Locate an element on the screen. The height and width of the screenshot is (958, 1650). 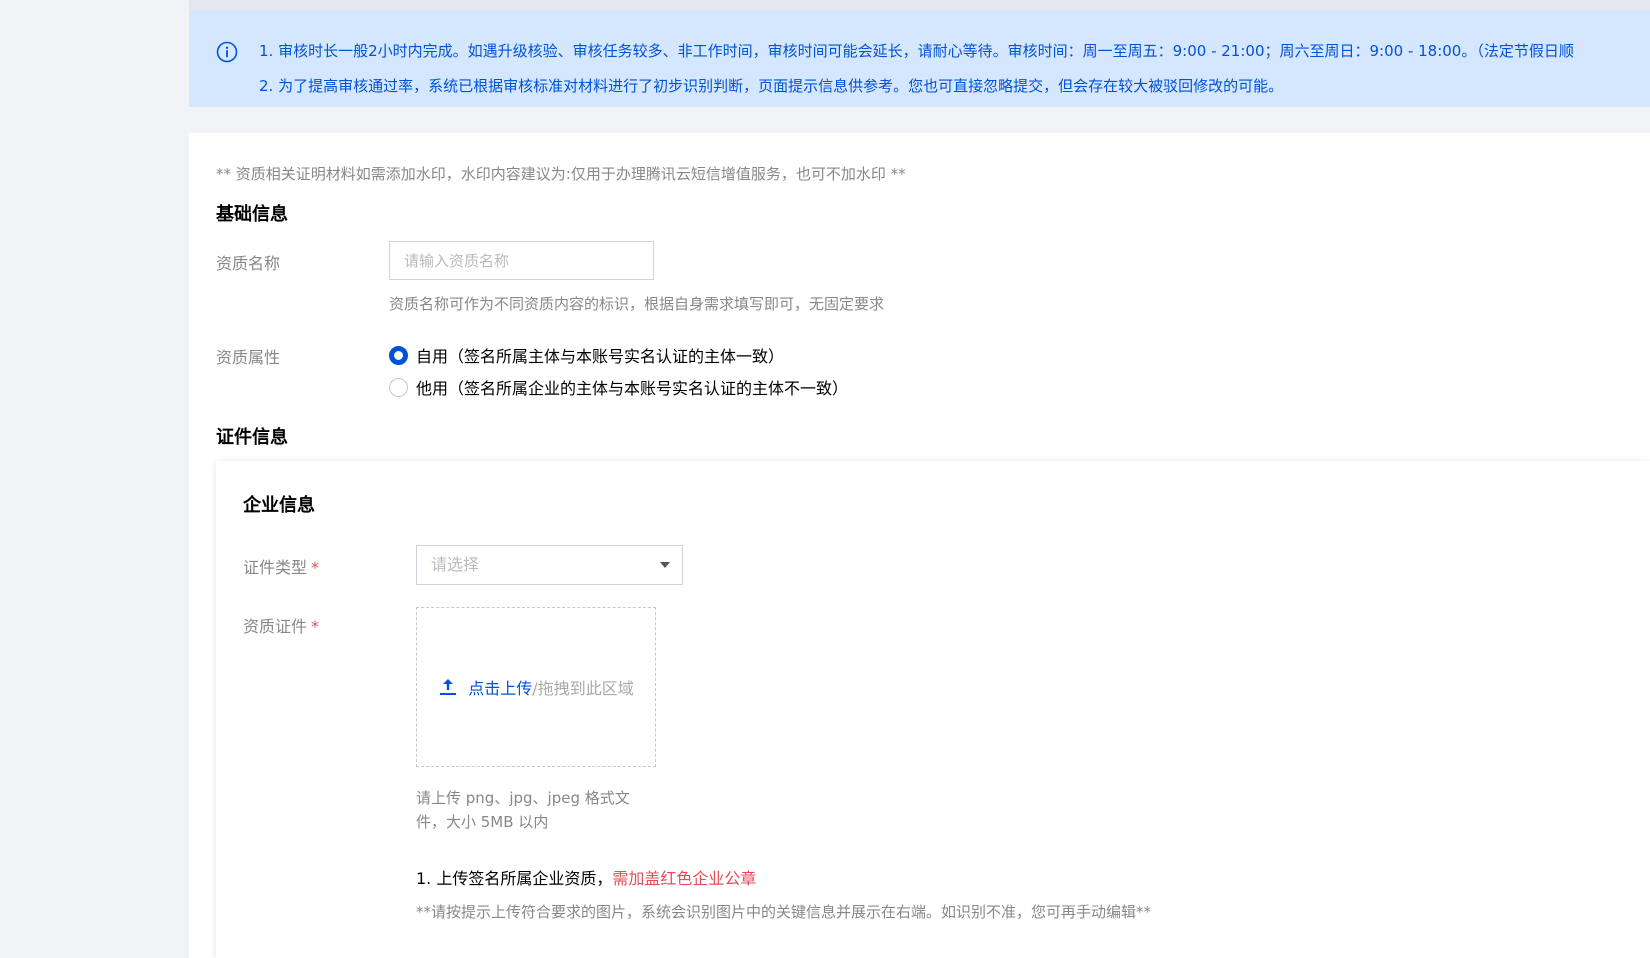
qual-name-help: 资质名称可作为不同资质内容的标识，根据自身需求填写即可，无固定要求 is located at coordinates (637, 304).